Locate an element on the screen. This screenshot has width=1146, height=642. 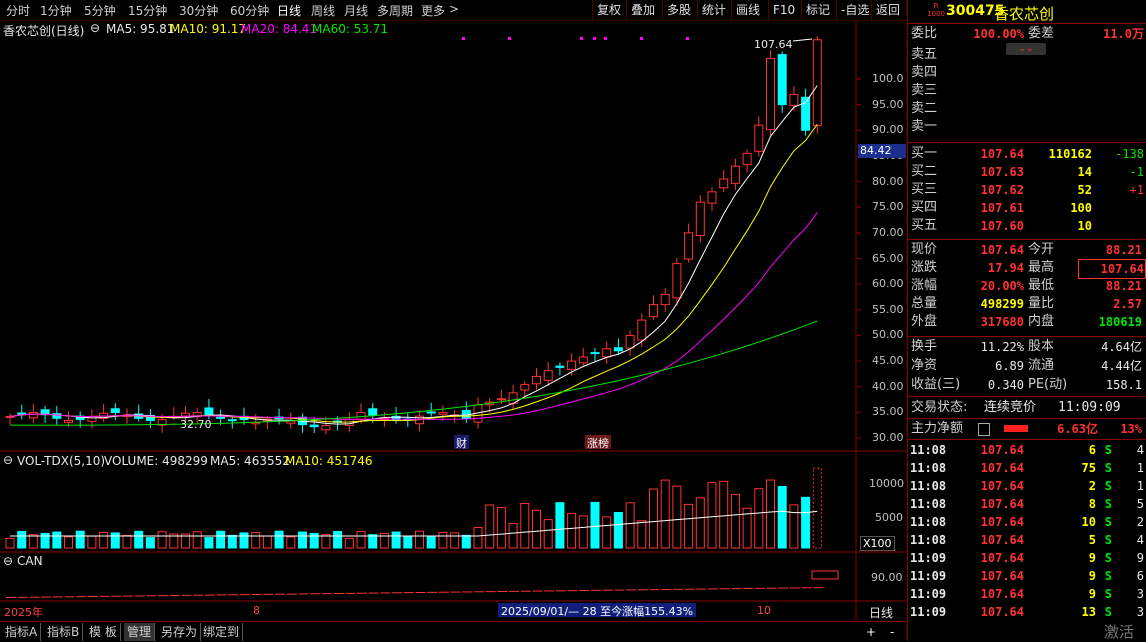
volume-unit: X100 is located at coordinates (877, 543).